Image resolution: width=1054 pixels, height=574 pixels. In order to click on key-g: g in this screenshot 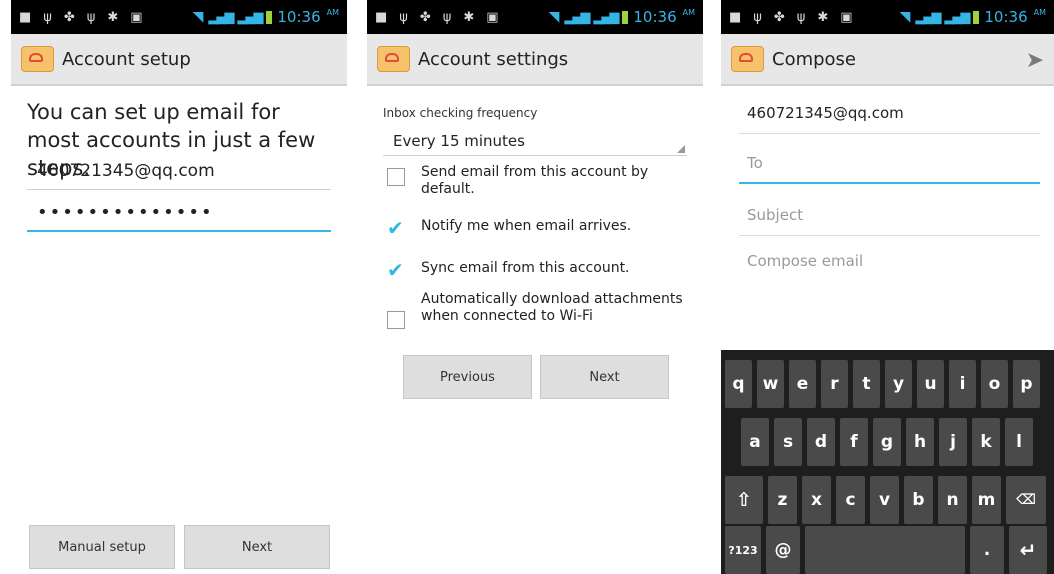, I will do `click(887, 442)`.